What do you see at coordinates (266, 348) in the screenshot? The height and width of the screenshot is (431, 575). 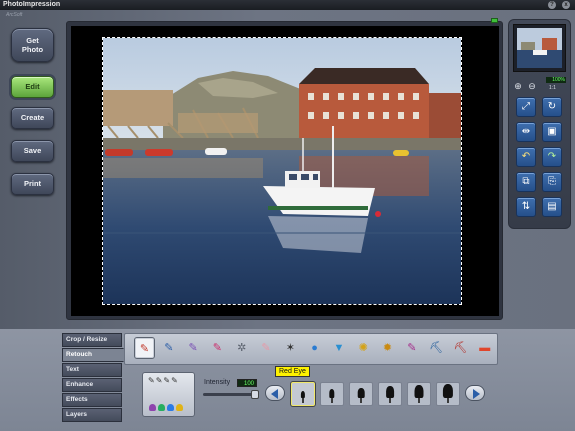 I see `eraser-tool-icon: ✎` at bounding box center [266, 348].